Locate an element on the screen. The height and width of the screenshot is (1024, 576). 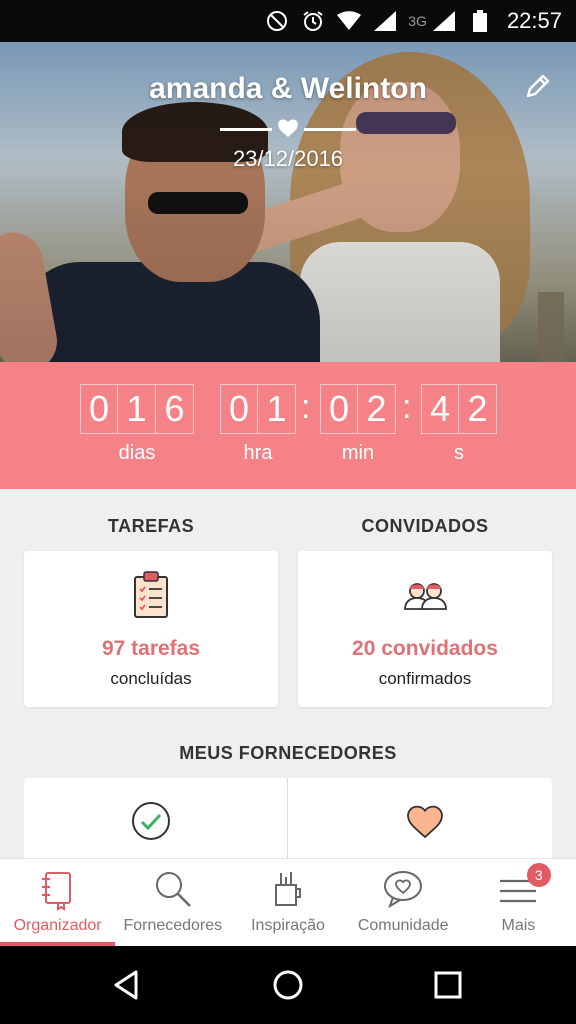
tasks-subtitle: concluídas is located at coordinates (151, 678).